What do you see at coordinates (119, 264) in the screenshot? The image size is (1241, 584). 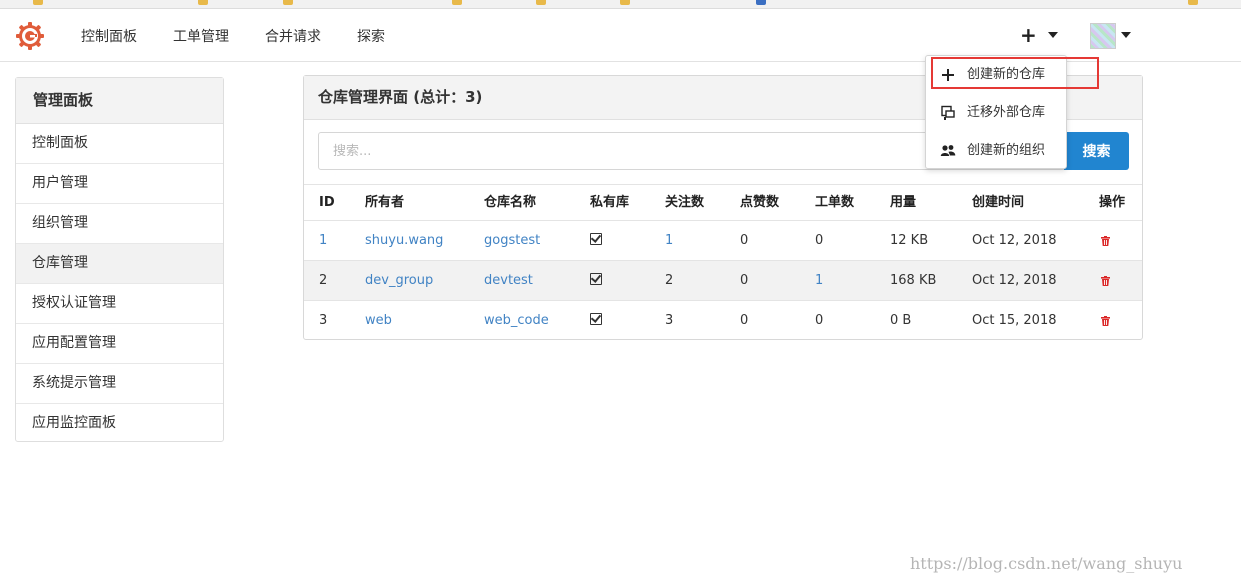 I see `sidebar-item-repositories: 仓库管理` at bounding box center [119, 264].